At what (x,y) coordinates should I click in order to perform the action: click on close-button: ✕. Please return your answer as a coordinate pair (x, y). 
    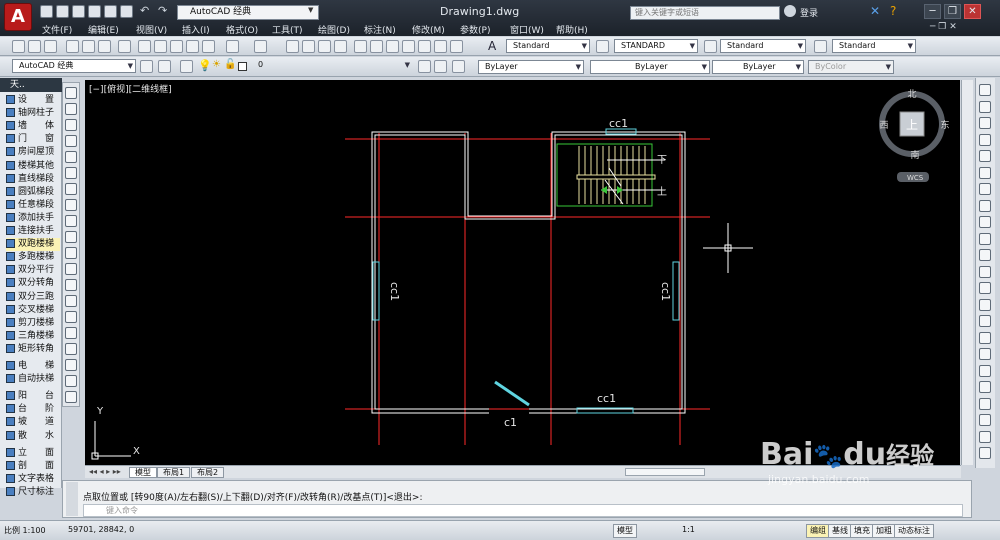
    Looking at the image, I should click on (972, 11).